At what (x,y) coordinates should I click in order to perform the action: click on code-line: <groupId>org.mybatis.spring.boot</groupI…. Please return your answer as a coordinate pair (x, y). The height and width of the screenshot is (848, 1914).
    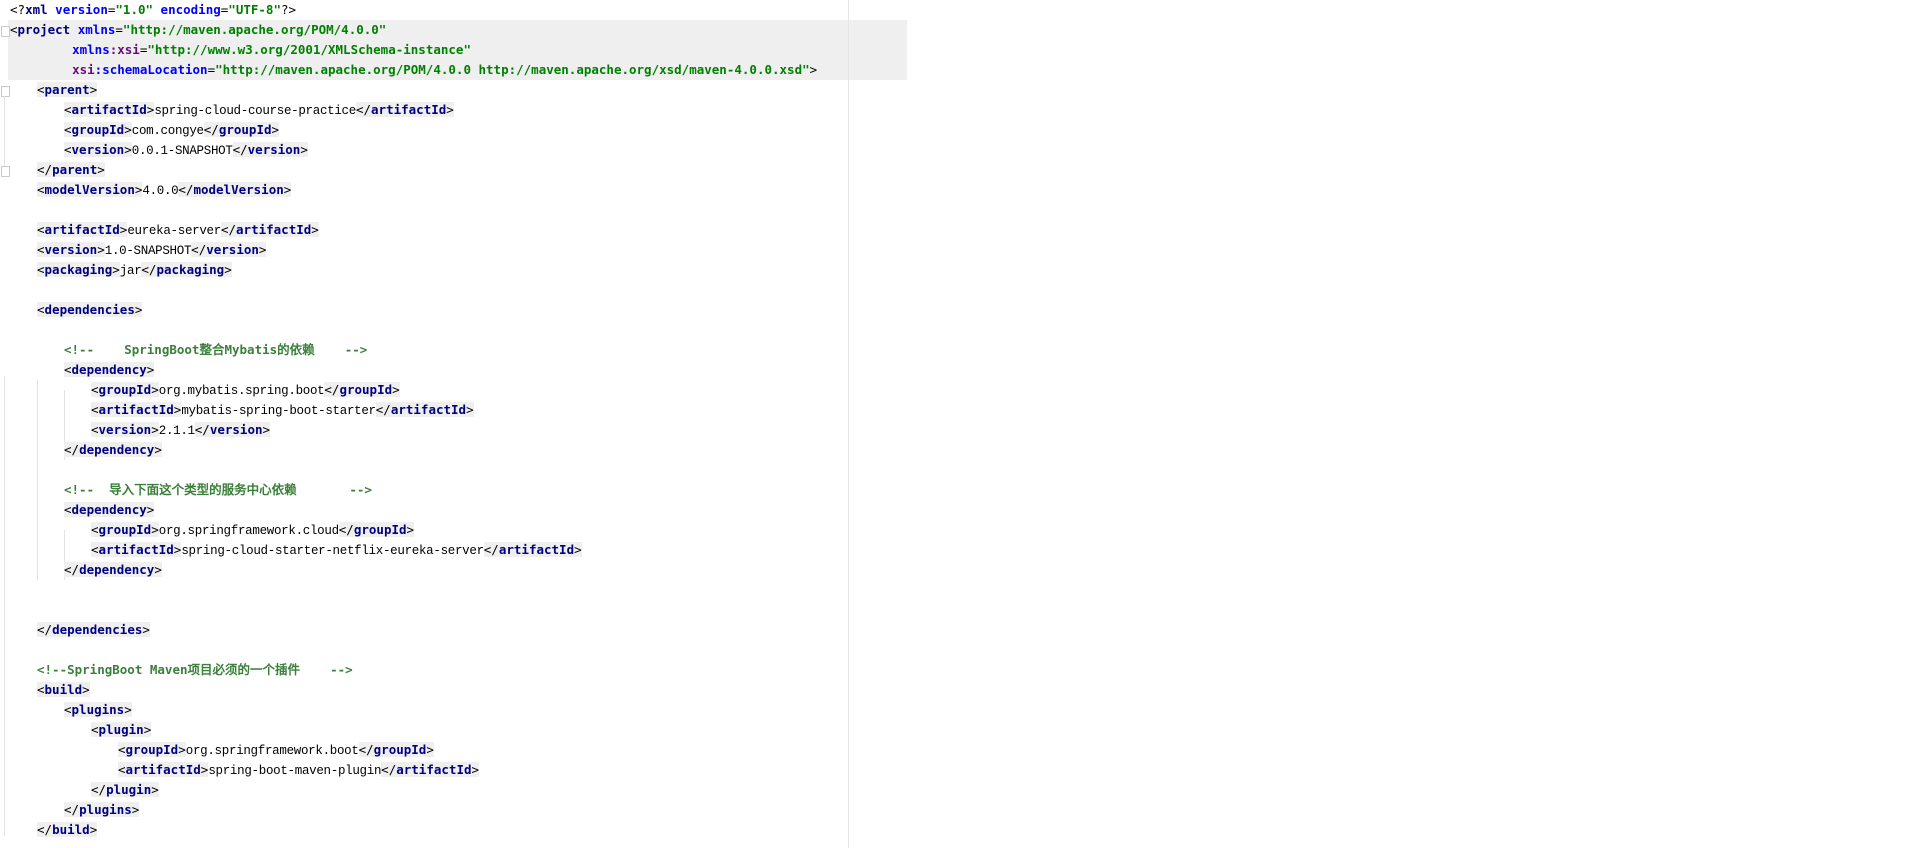
    Looking at the image, I should click on (245, 390).